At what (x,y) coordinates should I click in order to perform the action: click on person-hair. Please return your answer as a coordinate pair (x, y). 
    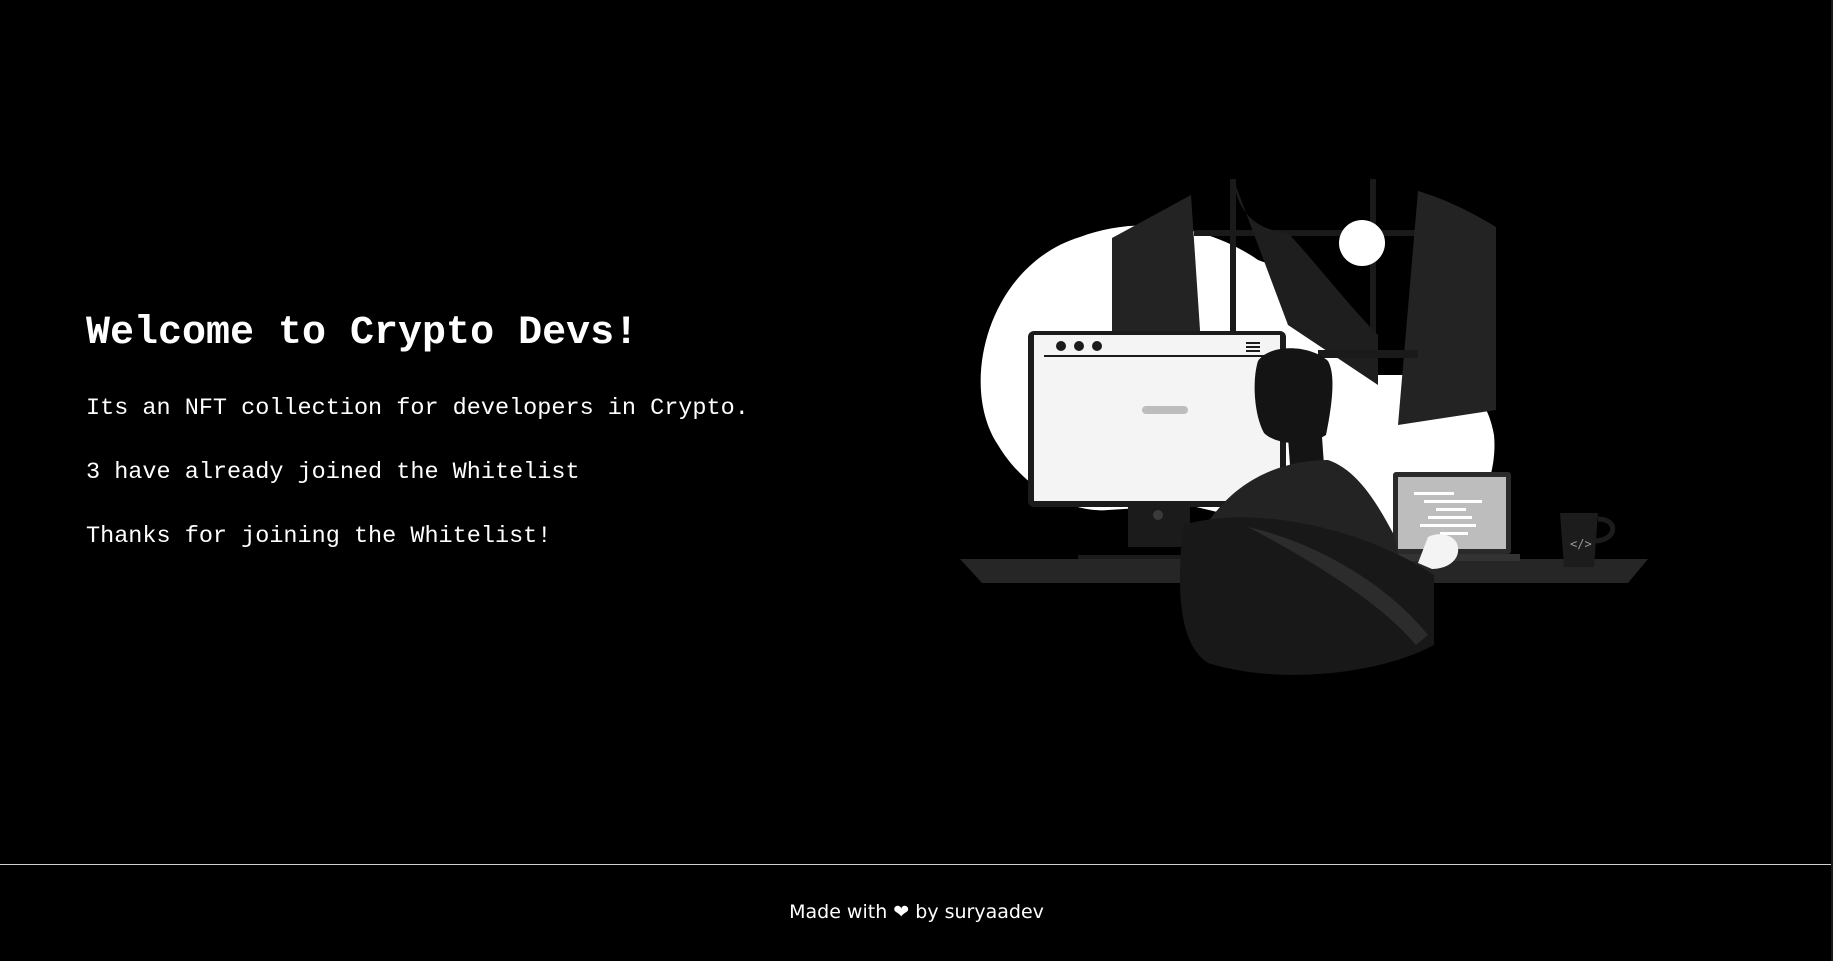
    Looking at the image, I should click on (1293, 396).